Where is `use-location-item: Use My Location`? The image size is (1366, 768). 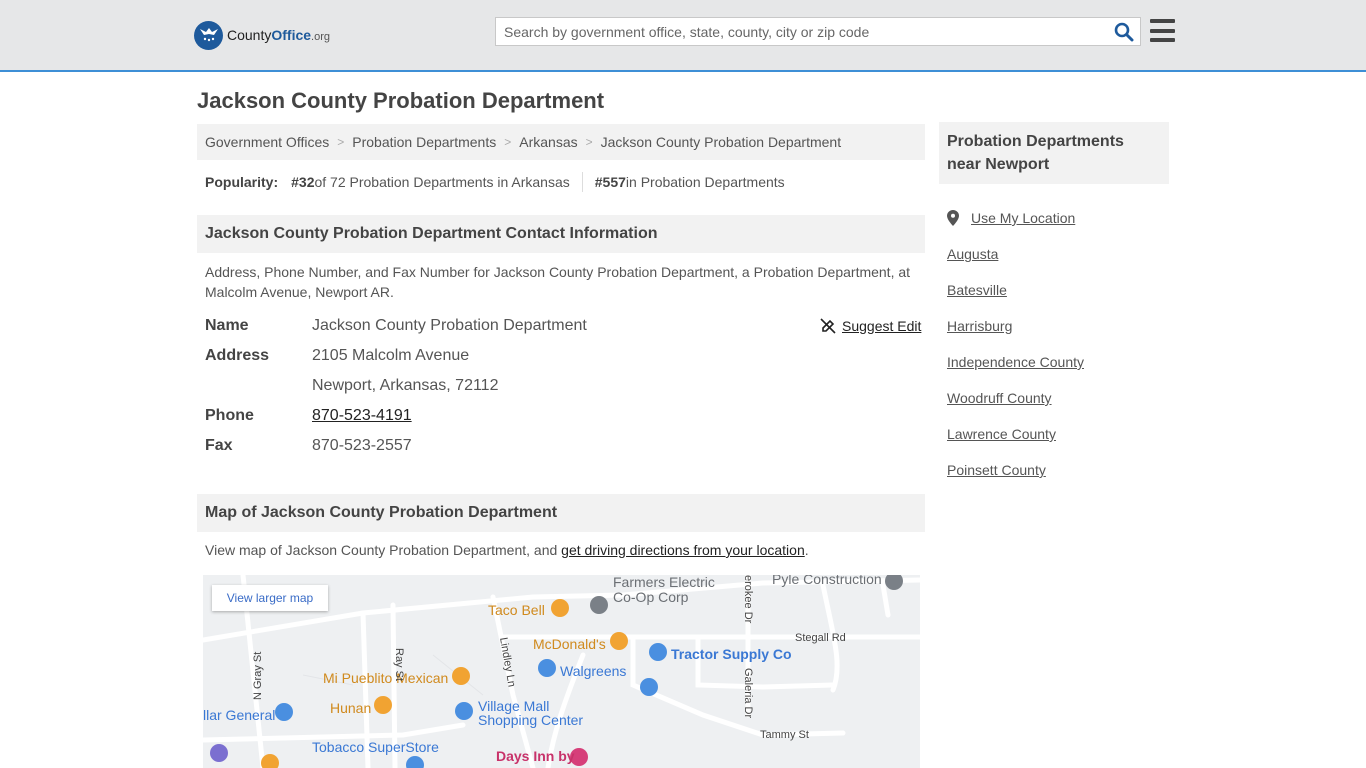
use-location-item: Use My Location is located at coordinates (1015, 218).